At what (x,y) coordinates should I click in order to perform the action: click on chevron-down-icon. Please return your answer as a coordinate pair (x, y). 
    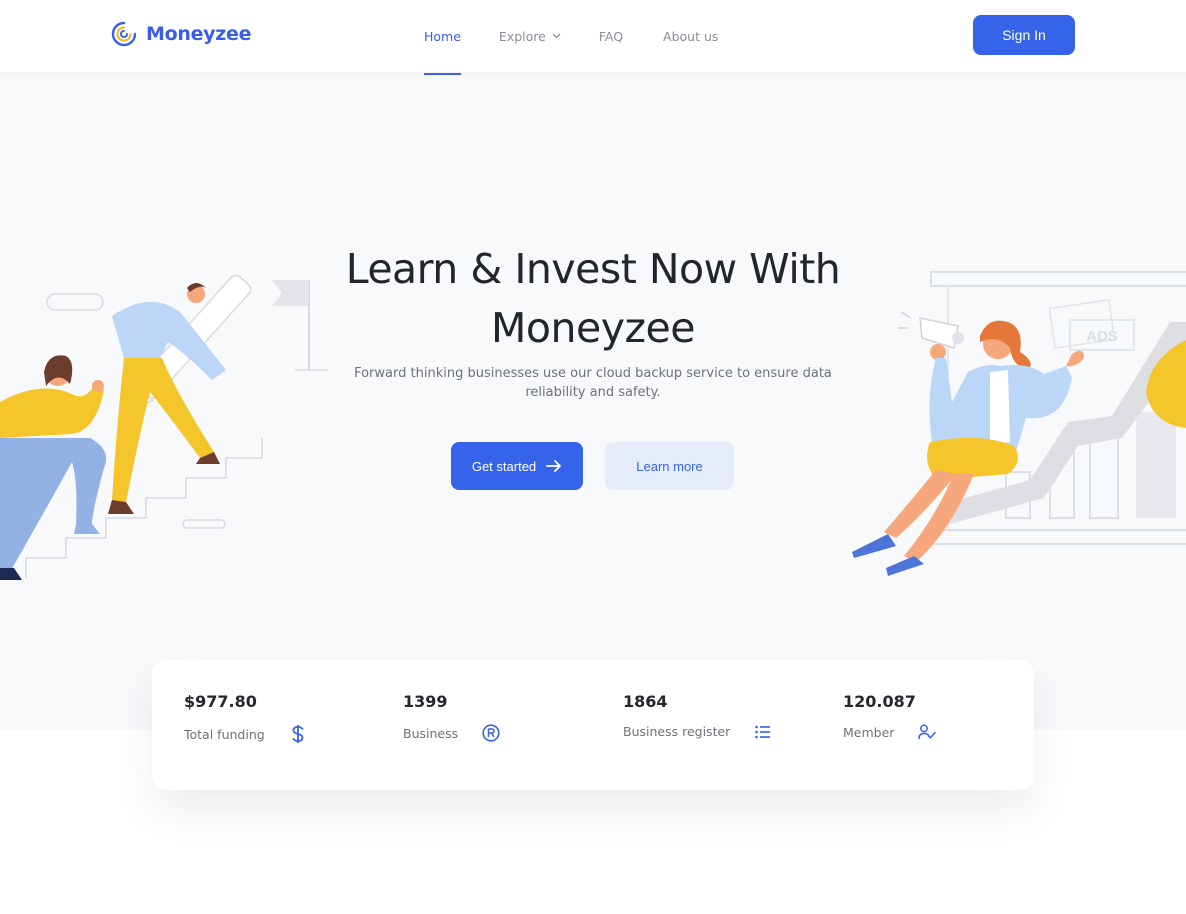
    Looking at the image, I should click on (556, 36).